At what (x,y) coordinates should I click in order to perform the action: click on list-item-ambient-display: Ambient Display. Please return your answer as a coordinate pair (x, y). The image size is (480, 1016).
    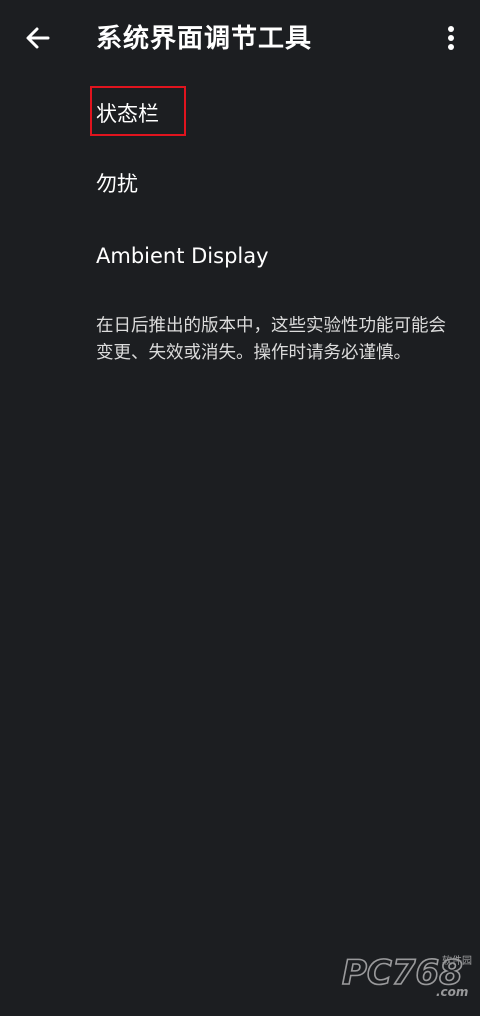
    Looking at the image, I should click on (240, 255).